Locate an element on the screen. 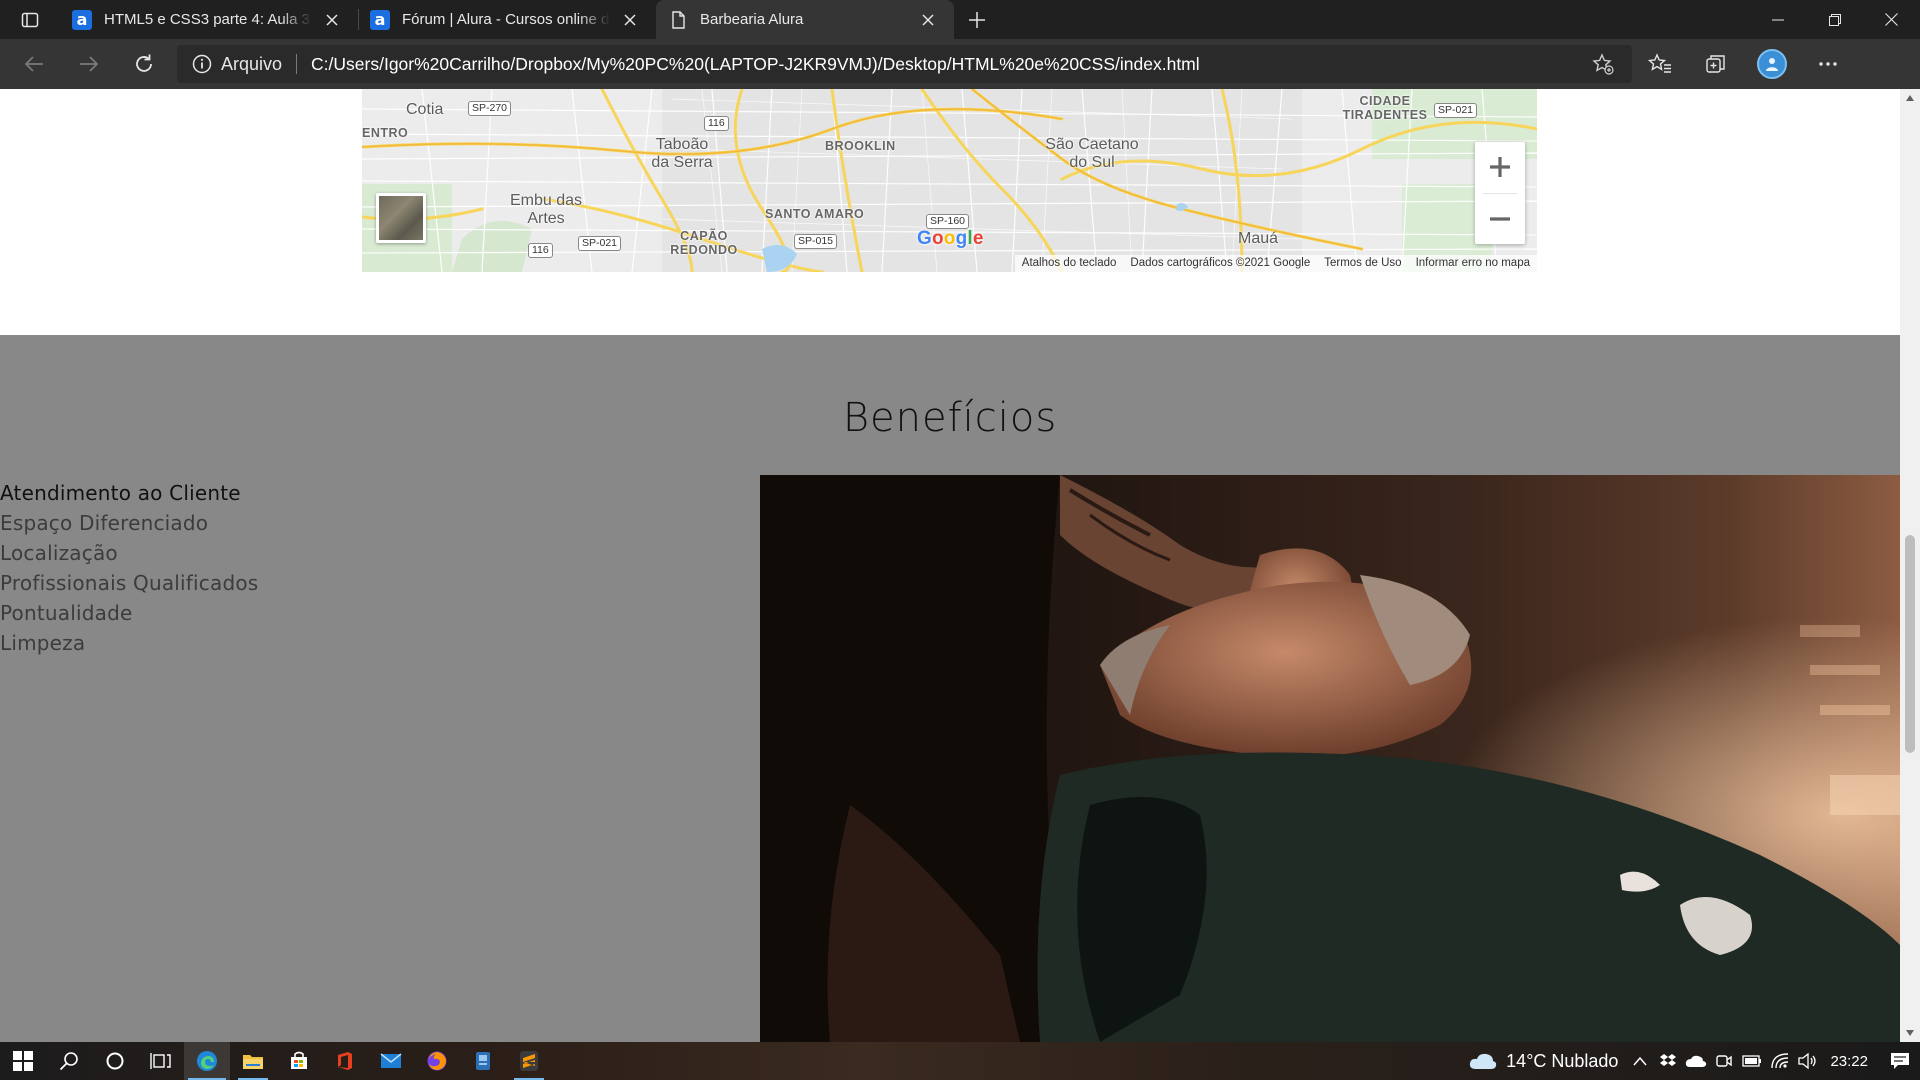 This screenshot has height=1080, width=1920. folder-icon is located at coordinates (253, 1062).